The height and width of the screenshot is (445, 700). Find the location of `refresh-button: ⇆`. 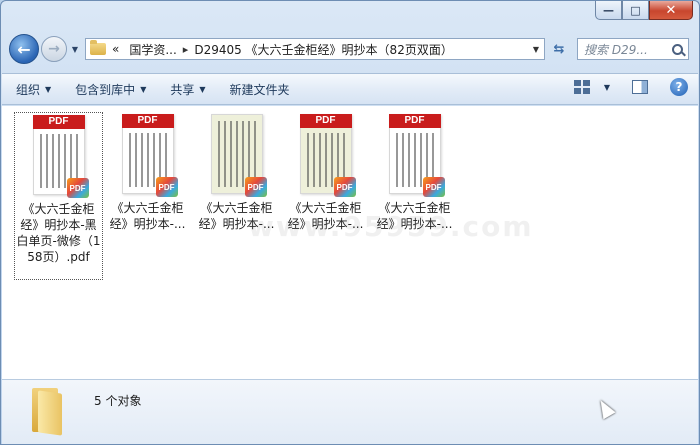

refresh-button: ⇆ is located at coordinates (559, 49).